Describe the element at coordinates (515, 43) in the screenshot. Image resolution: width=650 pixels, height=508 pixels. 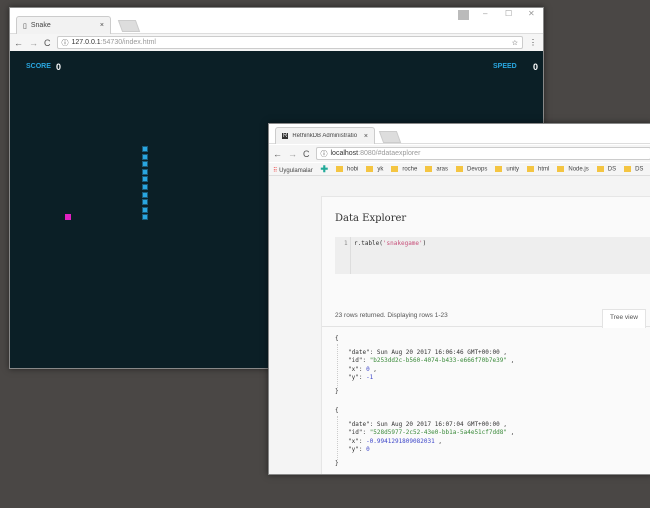
I see `star-icon: ☆` at that location.